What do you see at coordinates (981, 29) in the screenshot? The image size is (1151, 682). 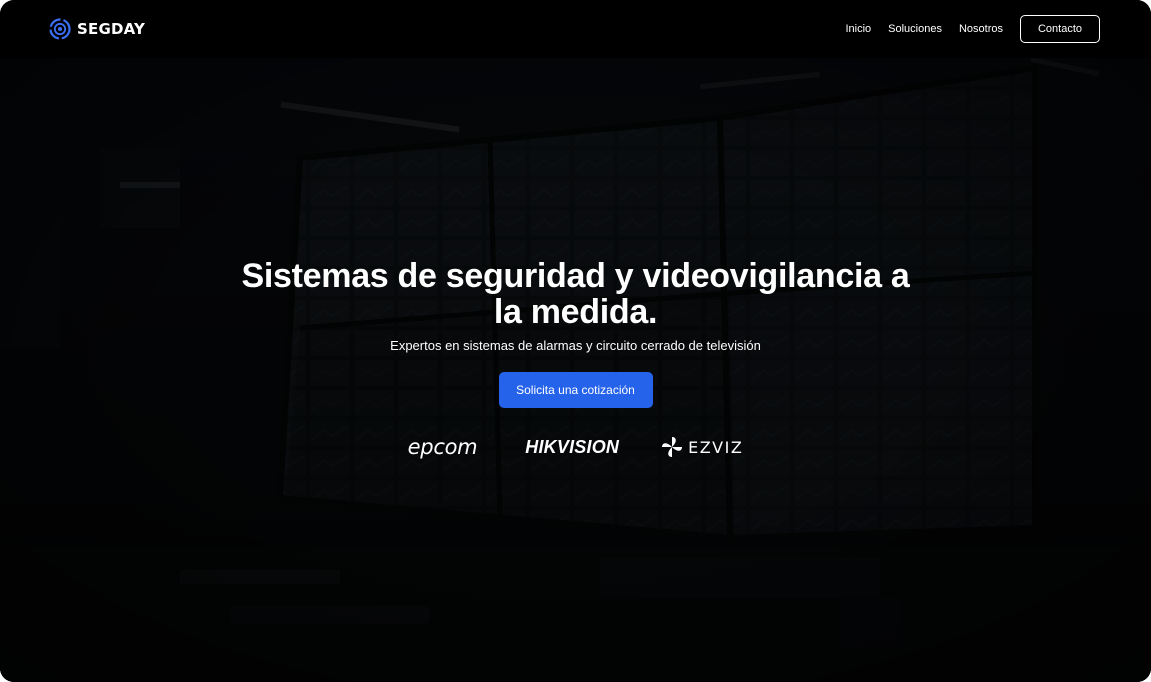 I see `nav-link-nosotros: Nosotros` at bounding box center [981, 29].